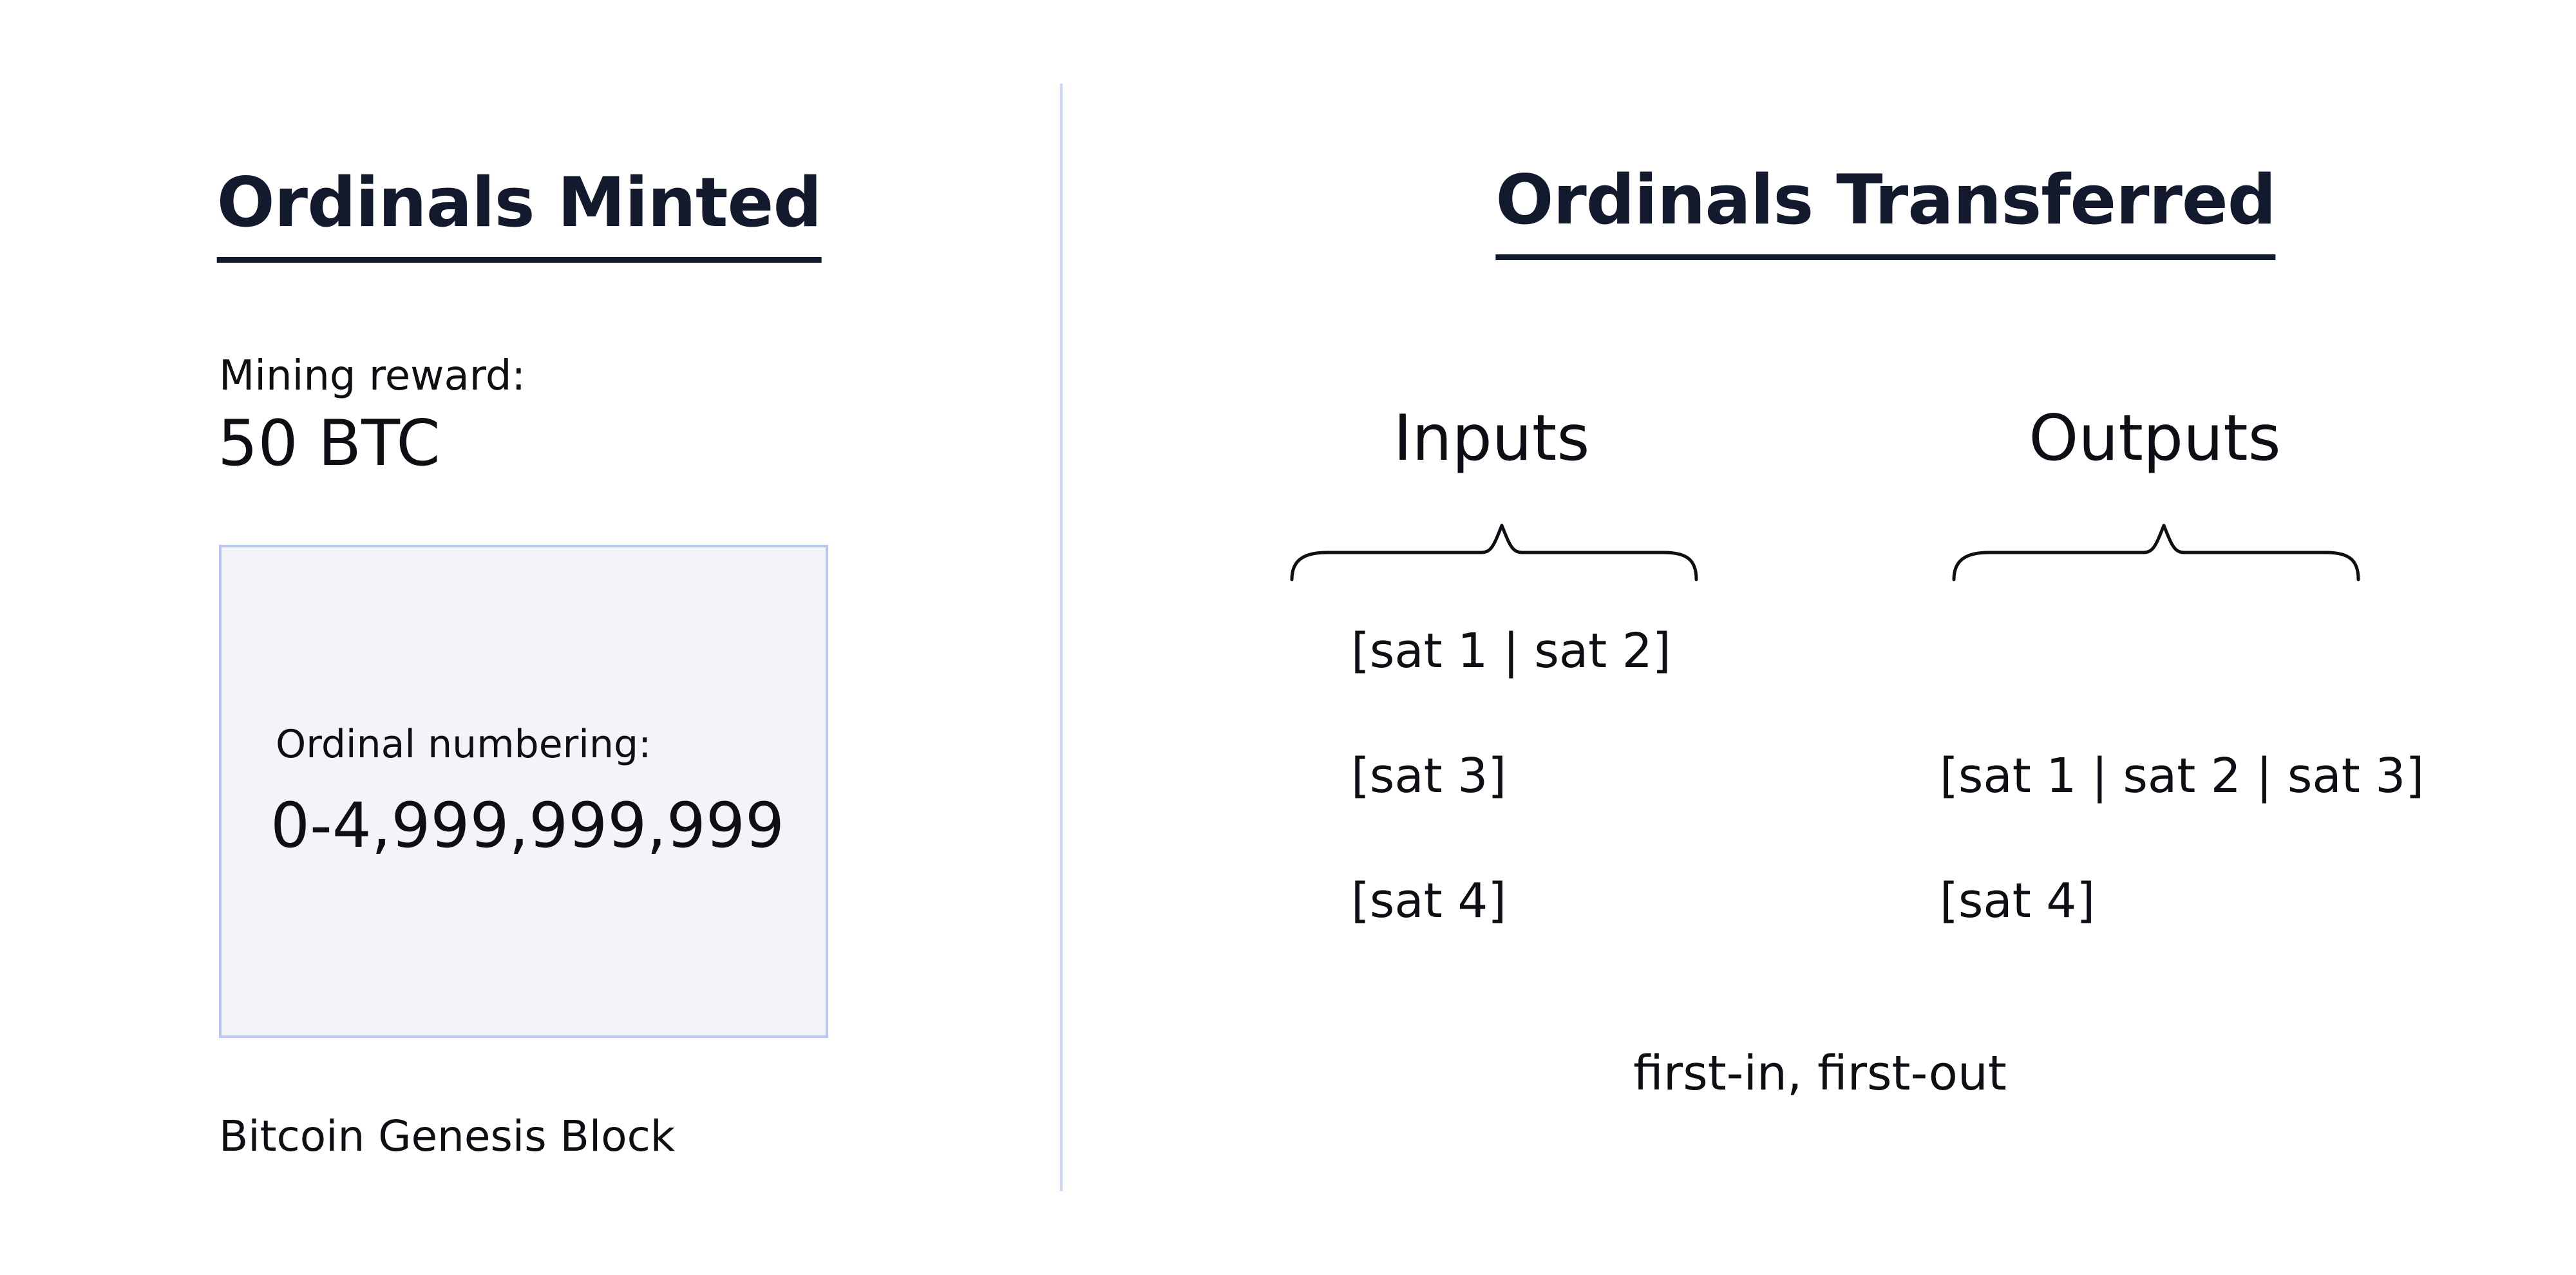 The image size is (2576, 1275). What do you see at coordinates (1492, 438) in the screenshot?
I see `inputs-heading: Inputs` at bounding box center [1492, 438].